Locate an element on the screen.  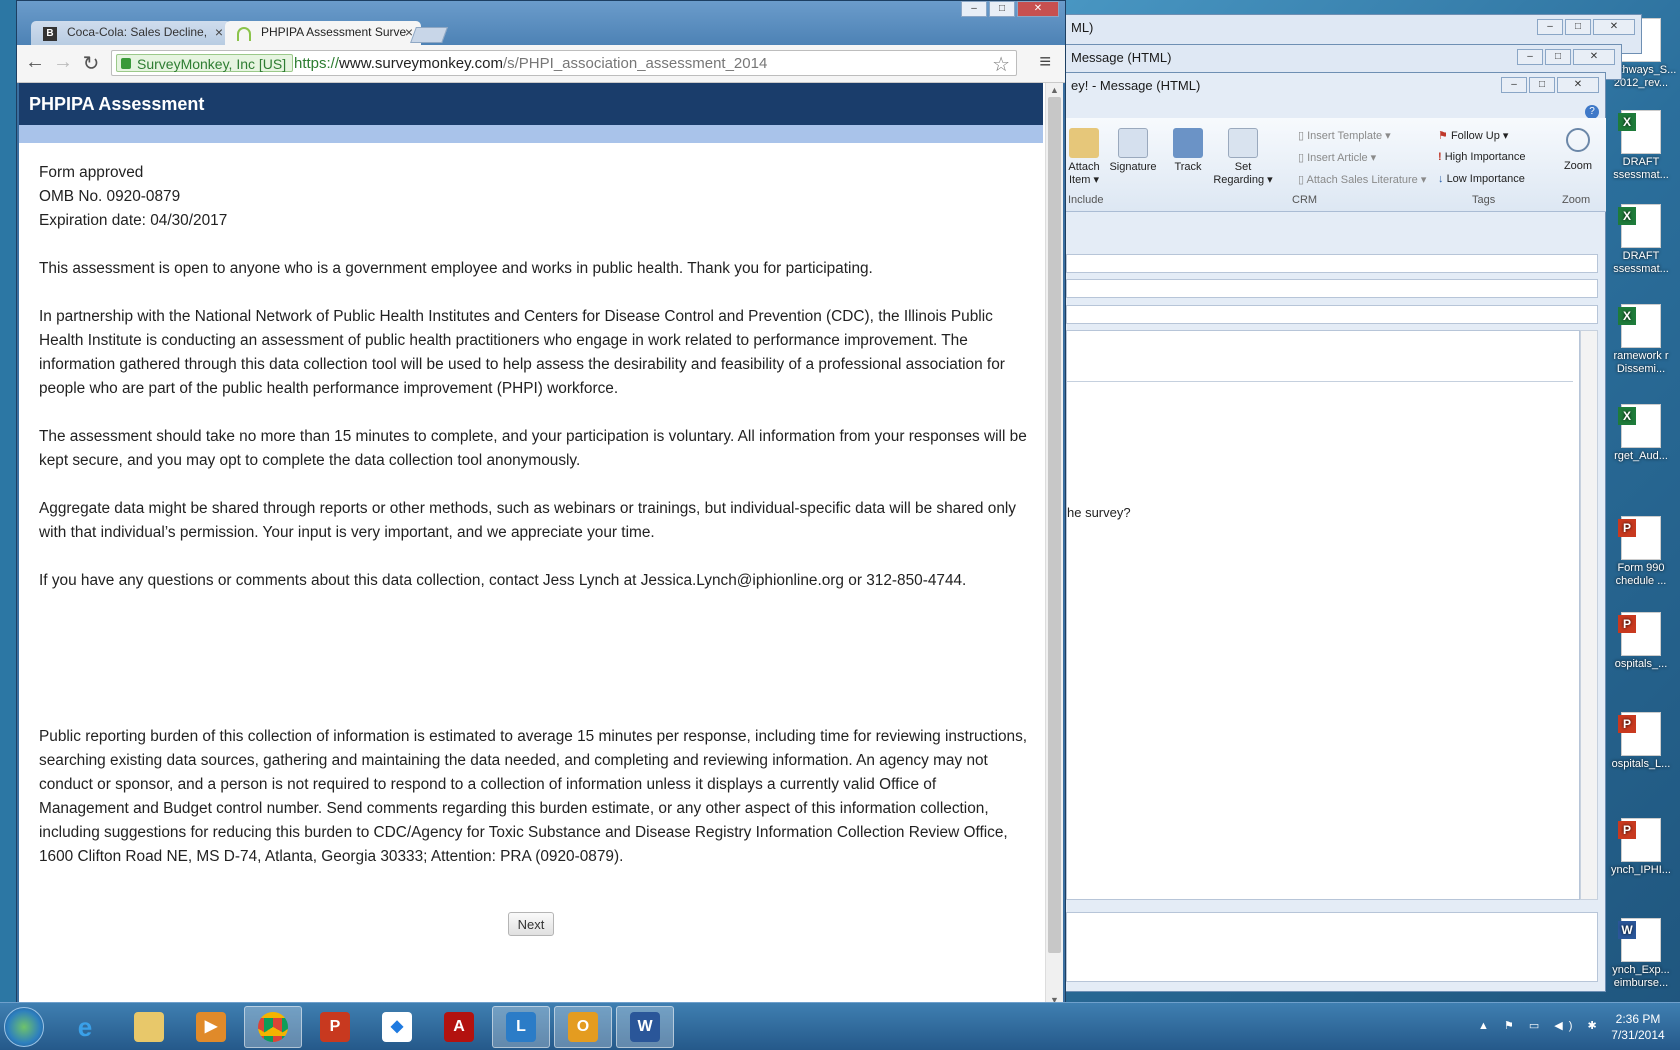
url-domain: www.surveymonkey.com is located at coordinates (421, 63).